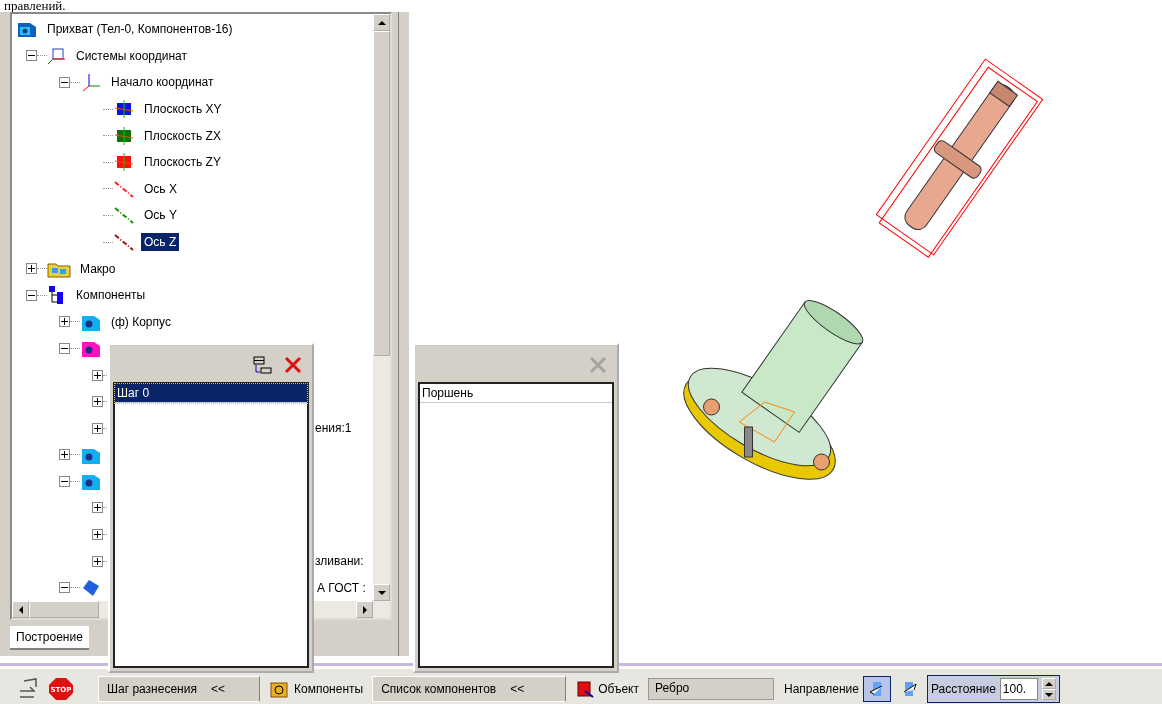 This screenshot has height=704, width=1162. I want to click on tree-item: Макро, so click(98, 268).